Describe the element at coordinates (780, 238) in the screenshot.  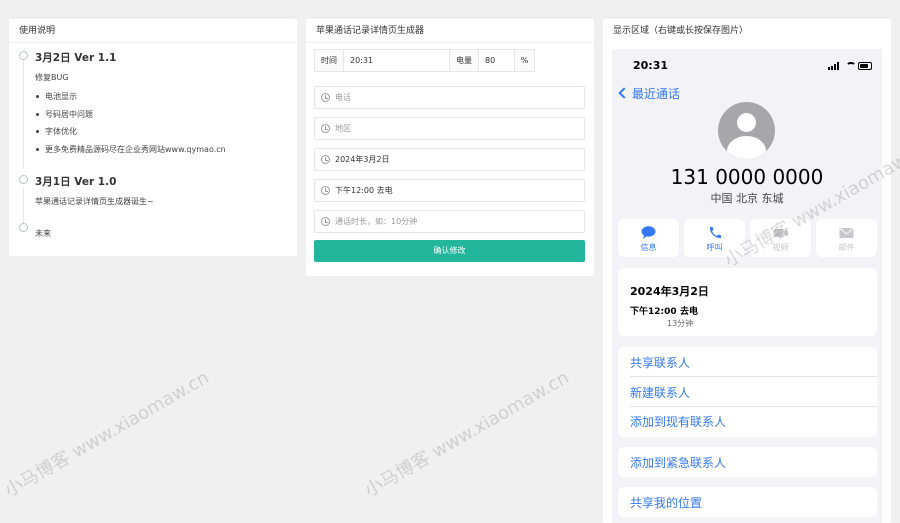
I see `video-button: 视频` at that location.